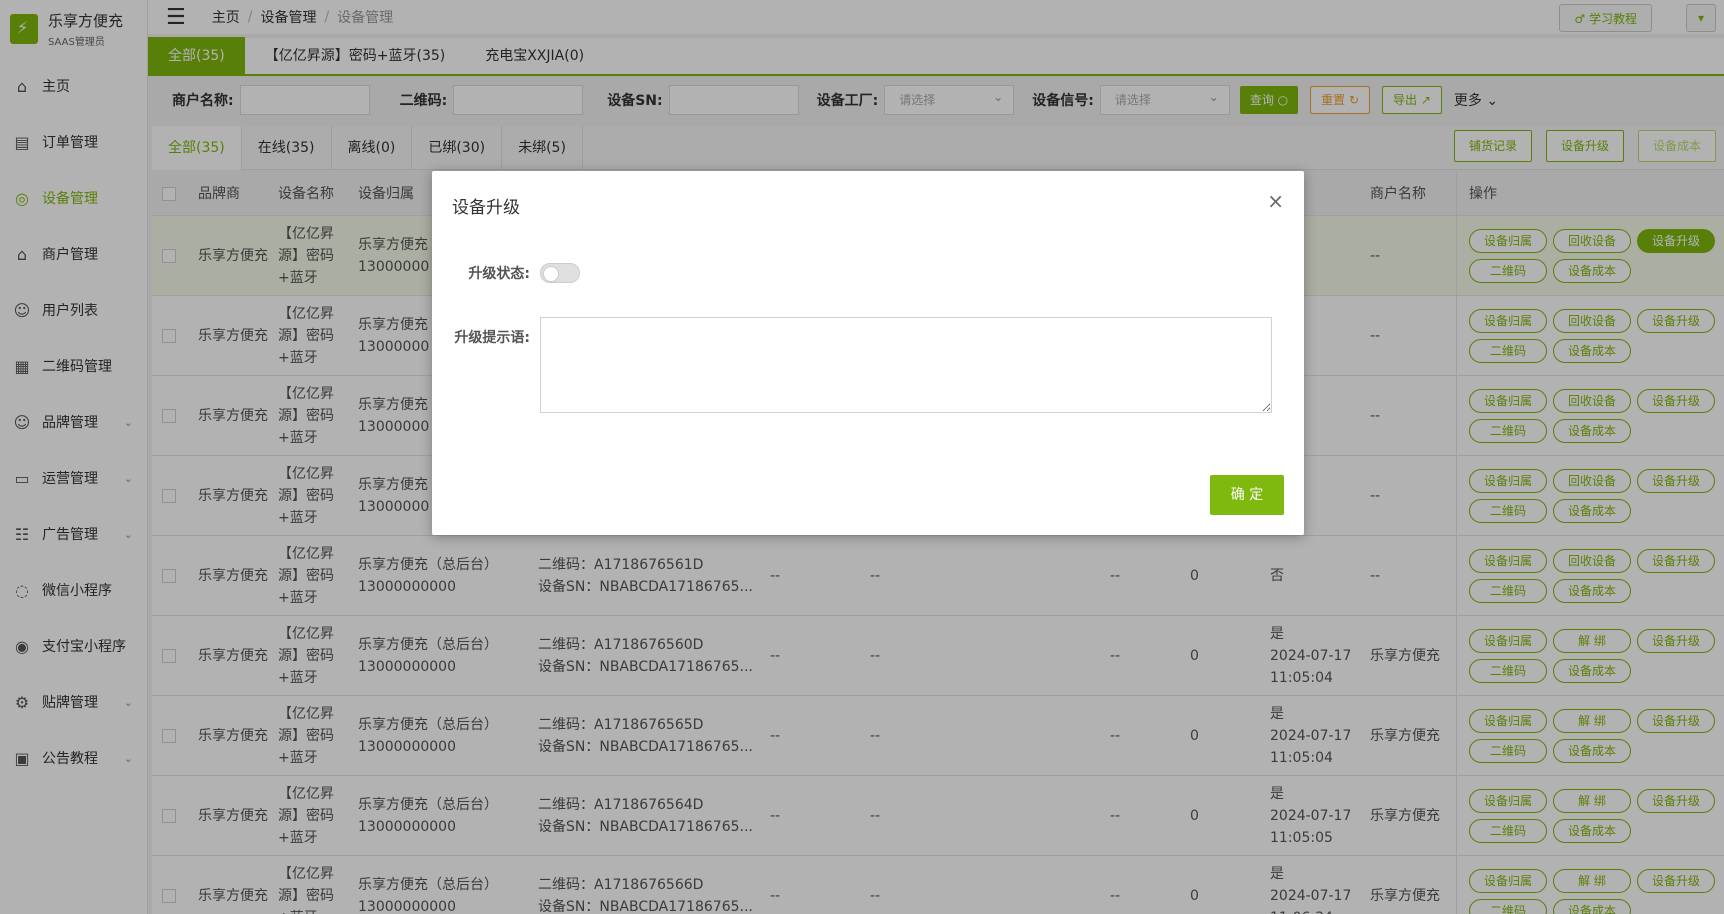 The image size is (1724, 914). Describe the element at coordinates (1247, 495) in the screenshot. I see `confirm-button: 确 定` at that location.